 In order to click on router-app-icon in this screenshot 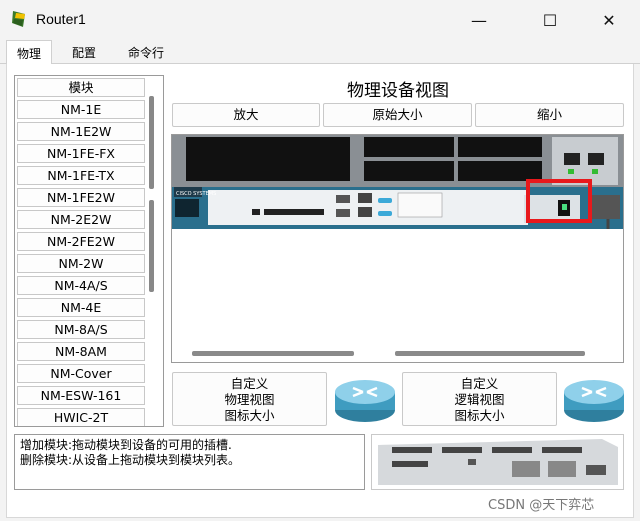, I will do `click(18, 19)`.